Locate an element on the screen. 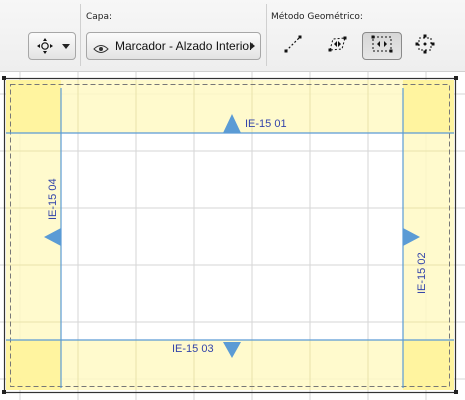 This screenshot has height=400, width=465. layer-value: Marcador - Alzado Interior is located at coordinates (184, 46).